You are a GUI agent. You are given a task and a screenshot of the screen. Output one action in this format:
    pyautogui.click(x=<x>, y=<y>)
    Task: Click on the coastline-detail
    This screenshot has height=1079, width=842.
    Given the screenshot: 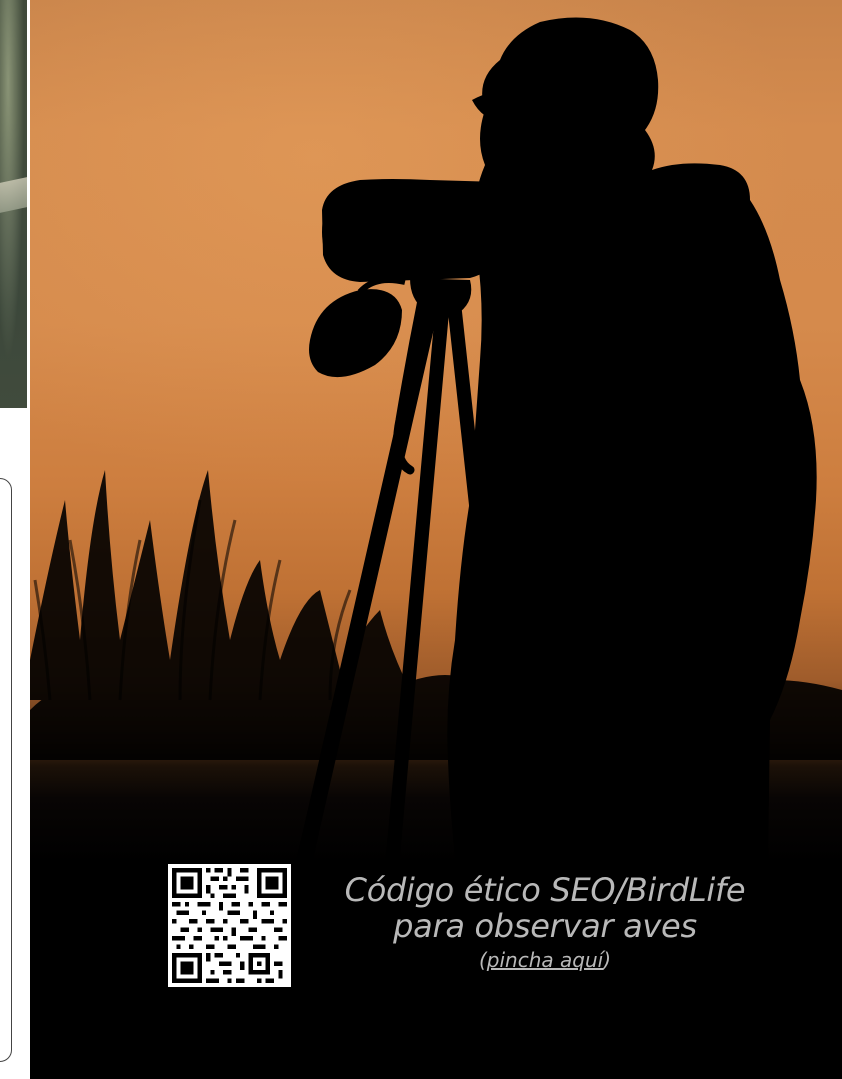 What is the action you would take?
    pyautogui.click(x=13, y=195)
    